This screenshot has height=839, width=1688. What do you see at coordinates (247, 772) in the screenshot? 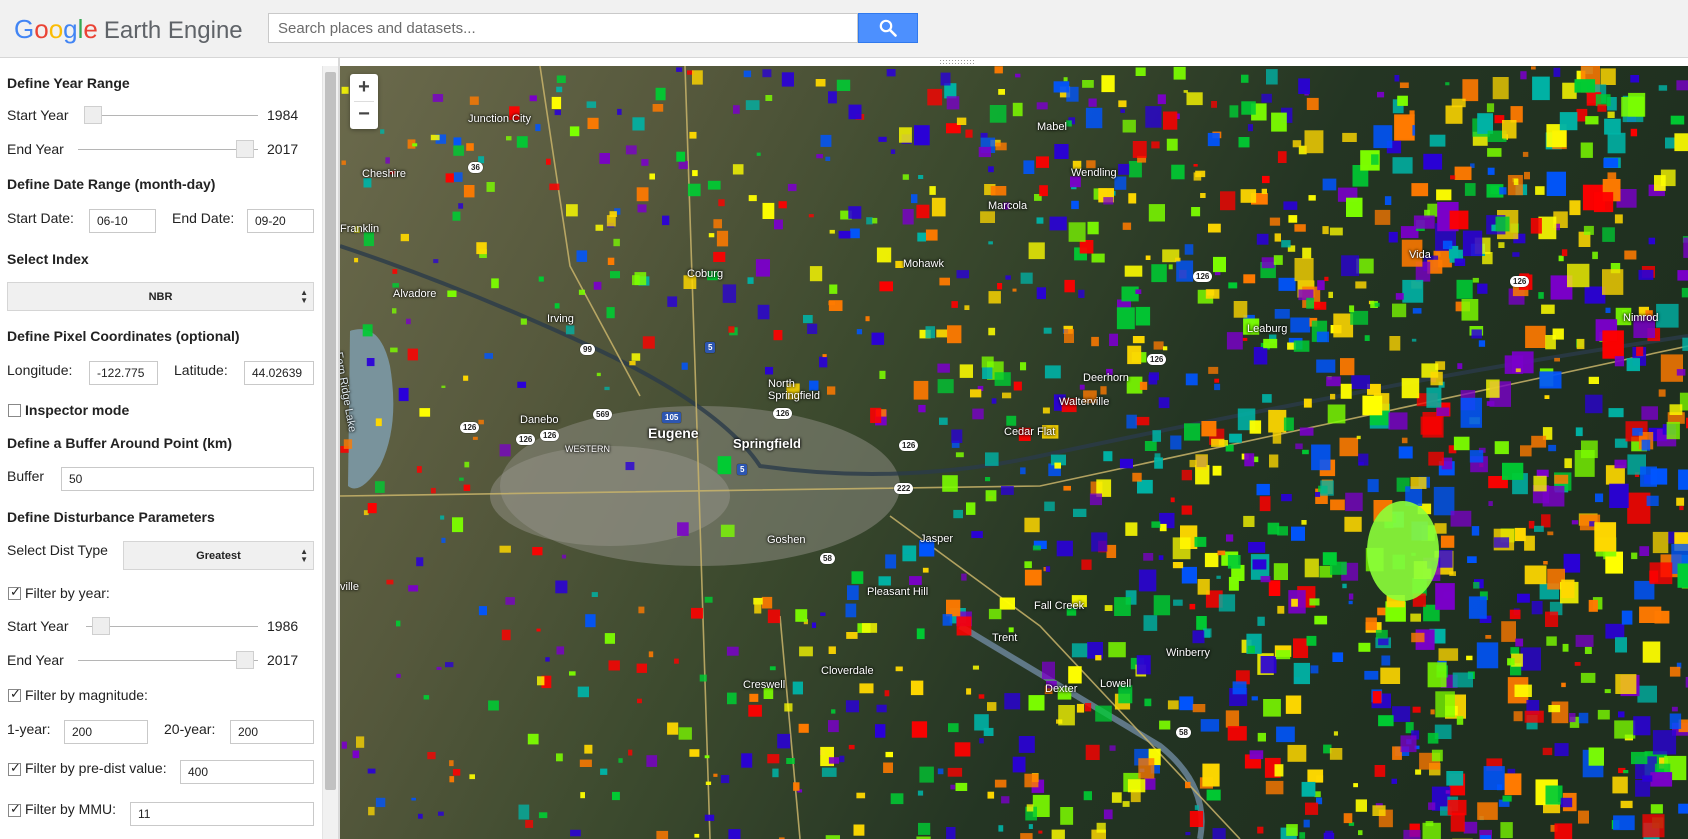
I see `predist-input` at bounding box center [247, 772].